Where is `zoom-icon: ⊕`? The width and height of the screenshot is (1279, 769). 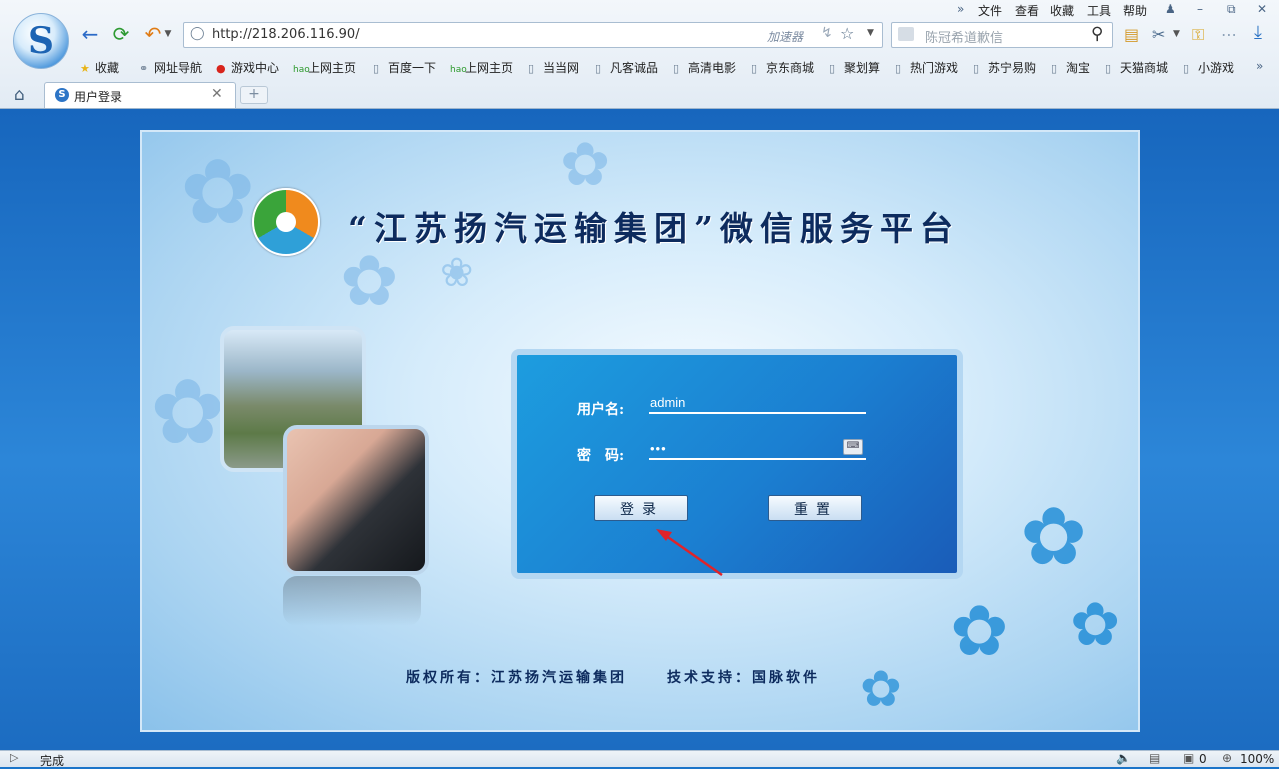 zoom-icon: ⊕ is located at coordinates (1227, 758).